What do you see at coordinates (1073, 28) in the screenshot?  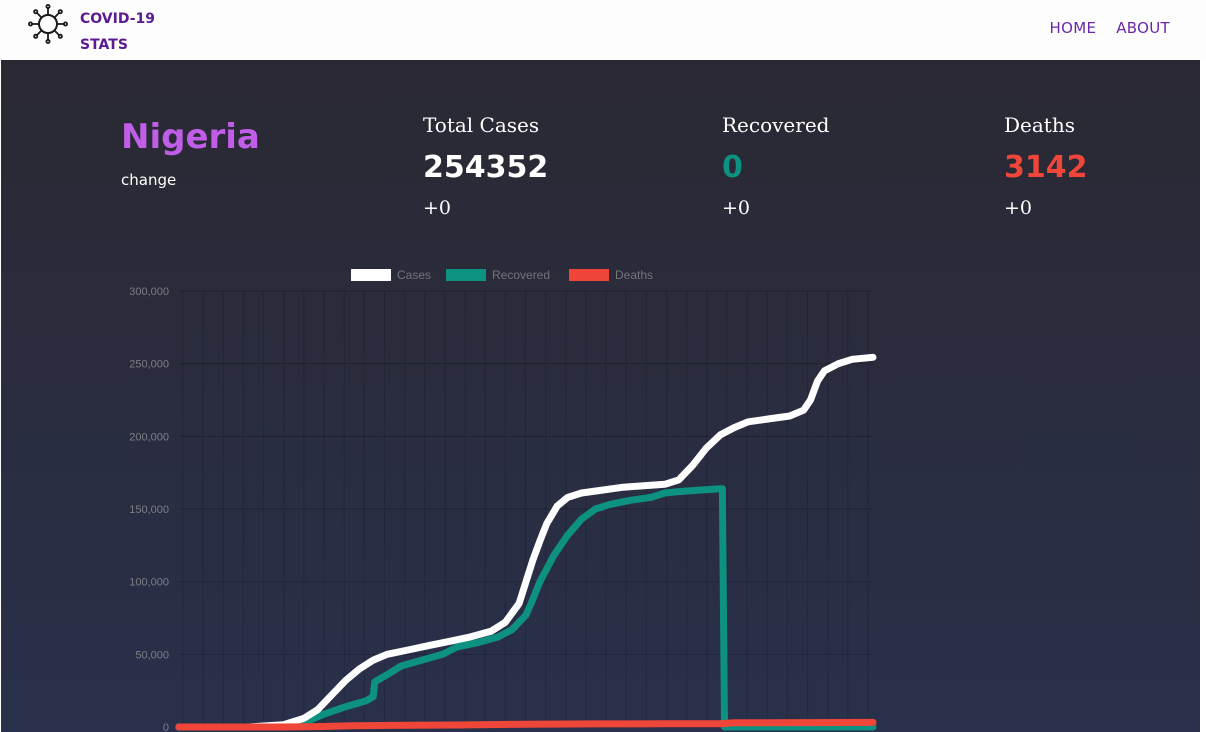 I see `nav-home-link: HOME` at bounding box center [1073, 28].